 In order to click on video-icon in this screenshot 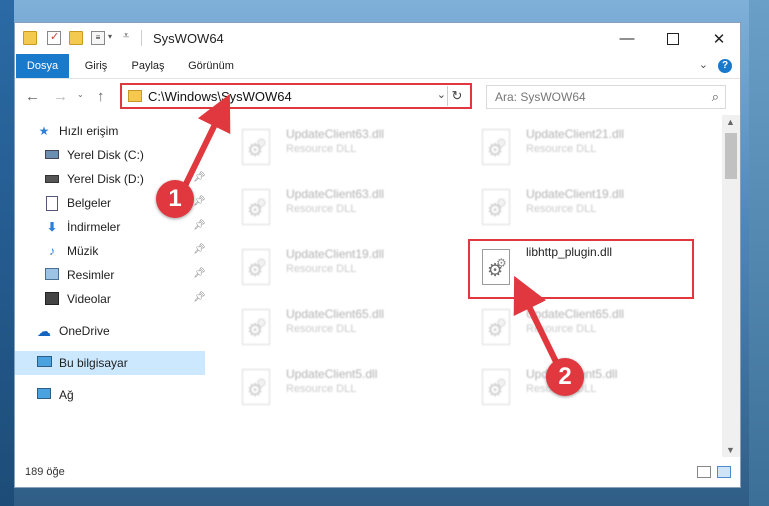, I will do `click(52, 299)`.